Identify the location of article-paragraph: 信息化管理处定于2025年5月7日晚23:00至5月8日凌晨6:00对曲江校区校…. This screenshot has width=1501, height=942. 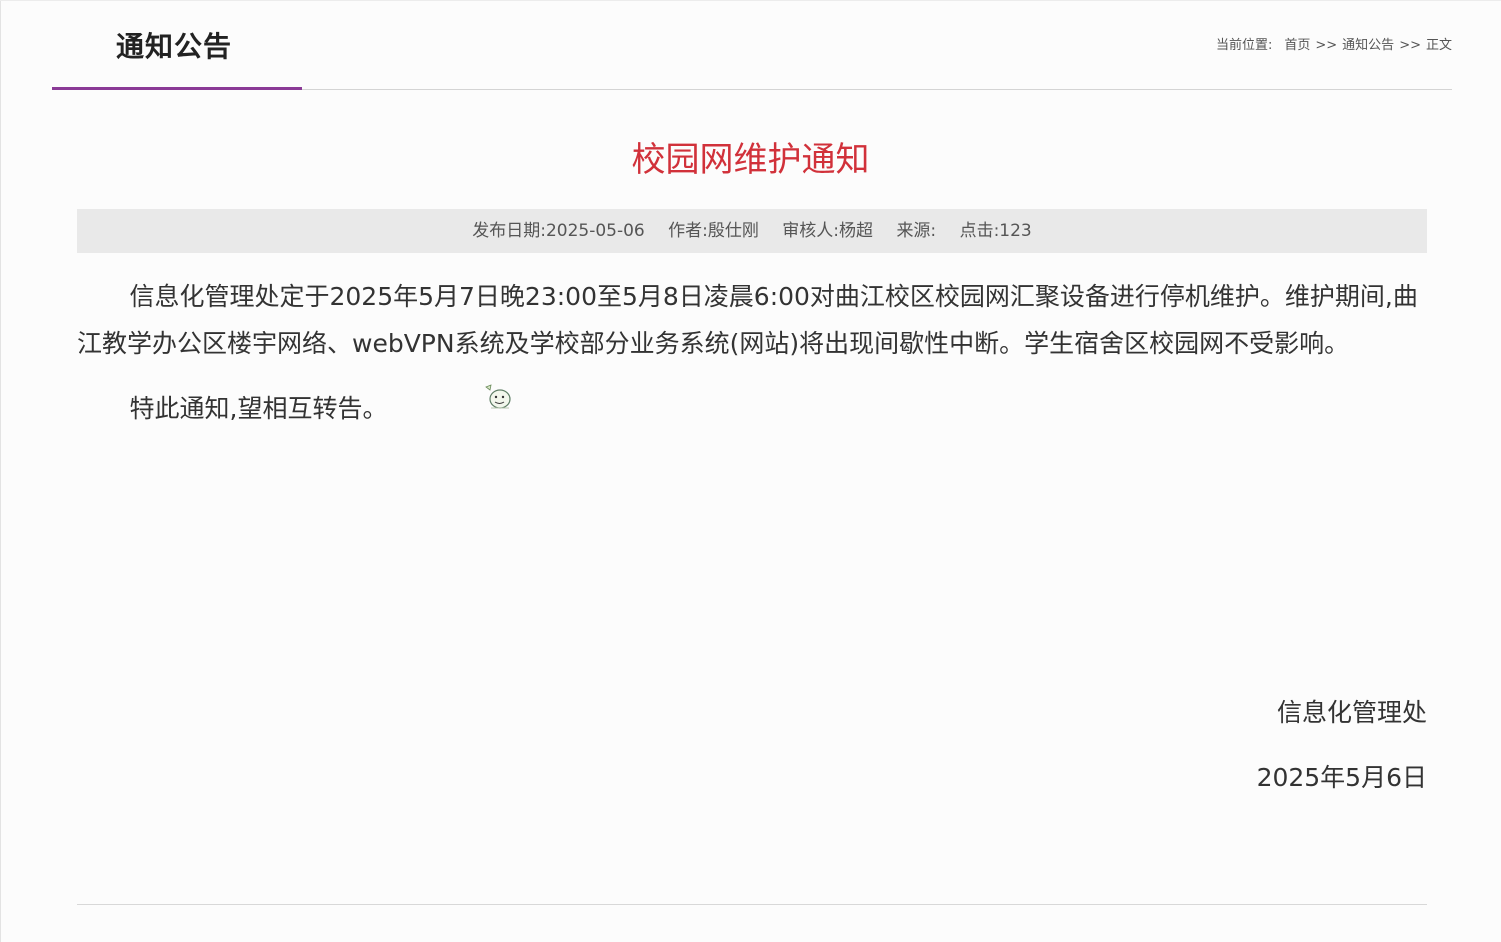
(747, 320).